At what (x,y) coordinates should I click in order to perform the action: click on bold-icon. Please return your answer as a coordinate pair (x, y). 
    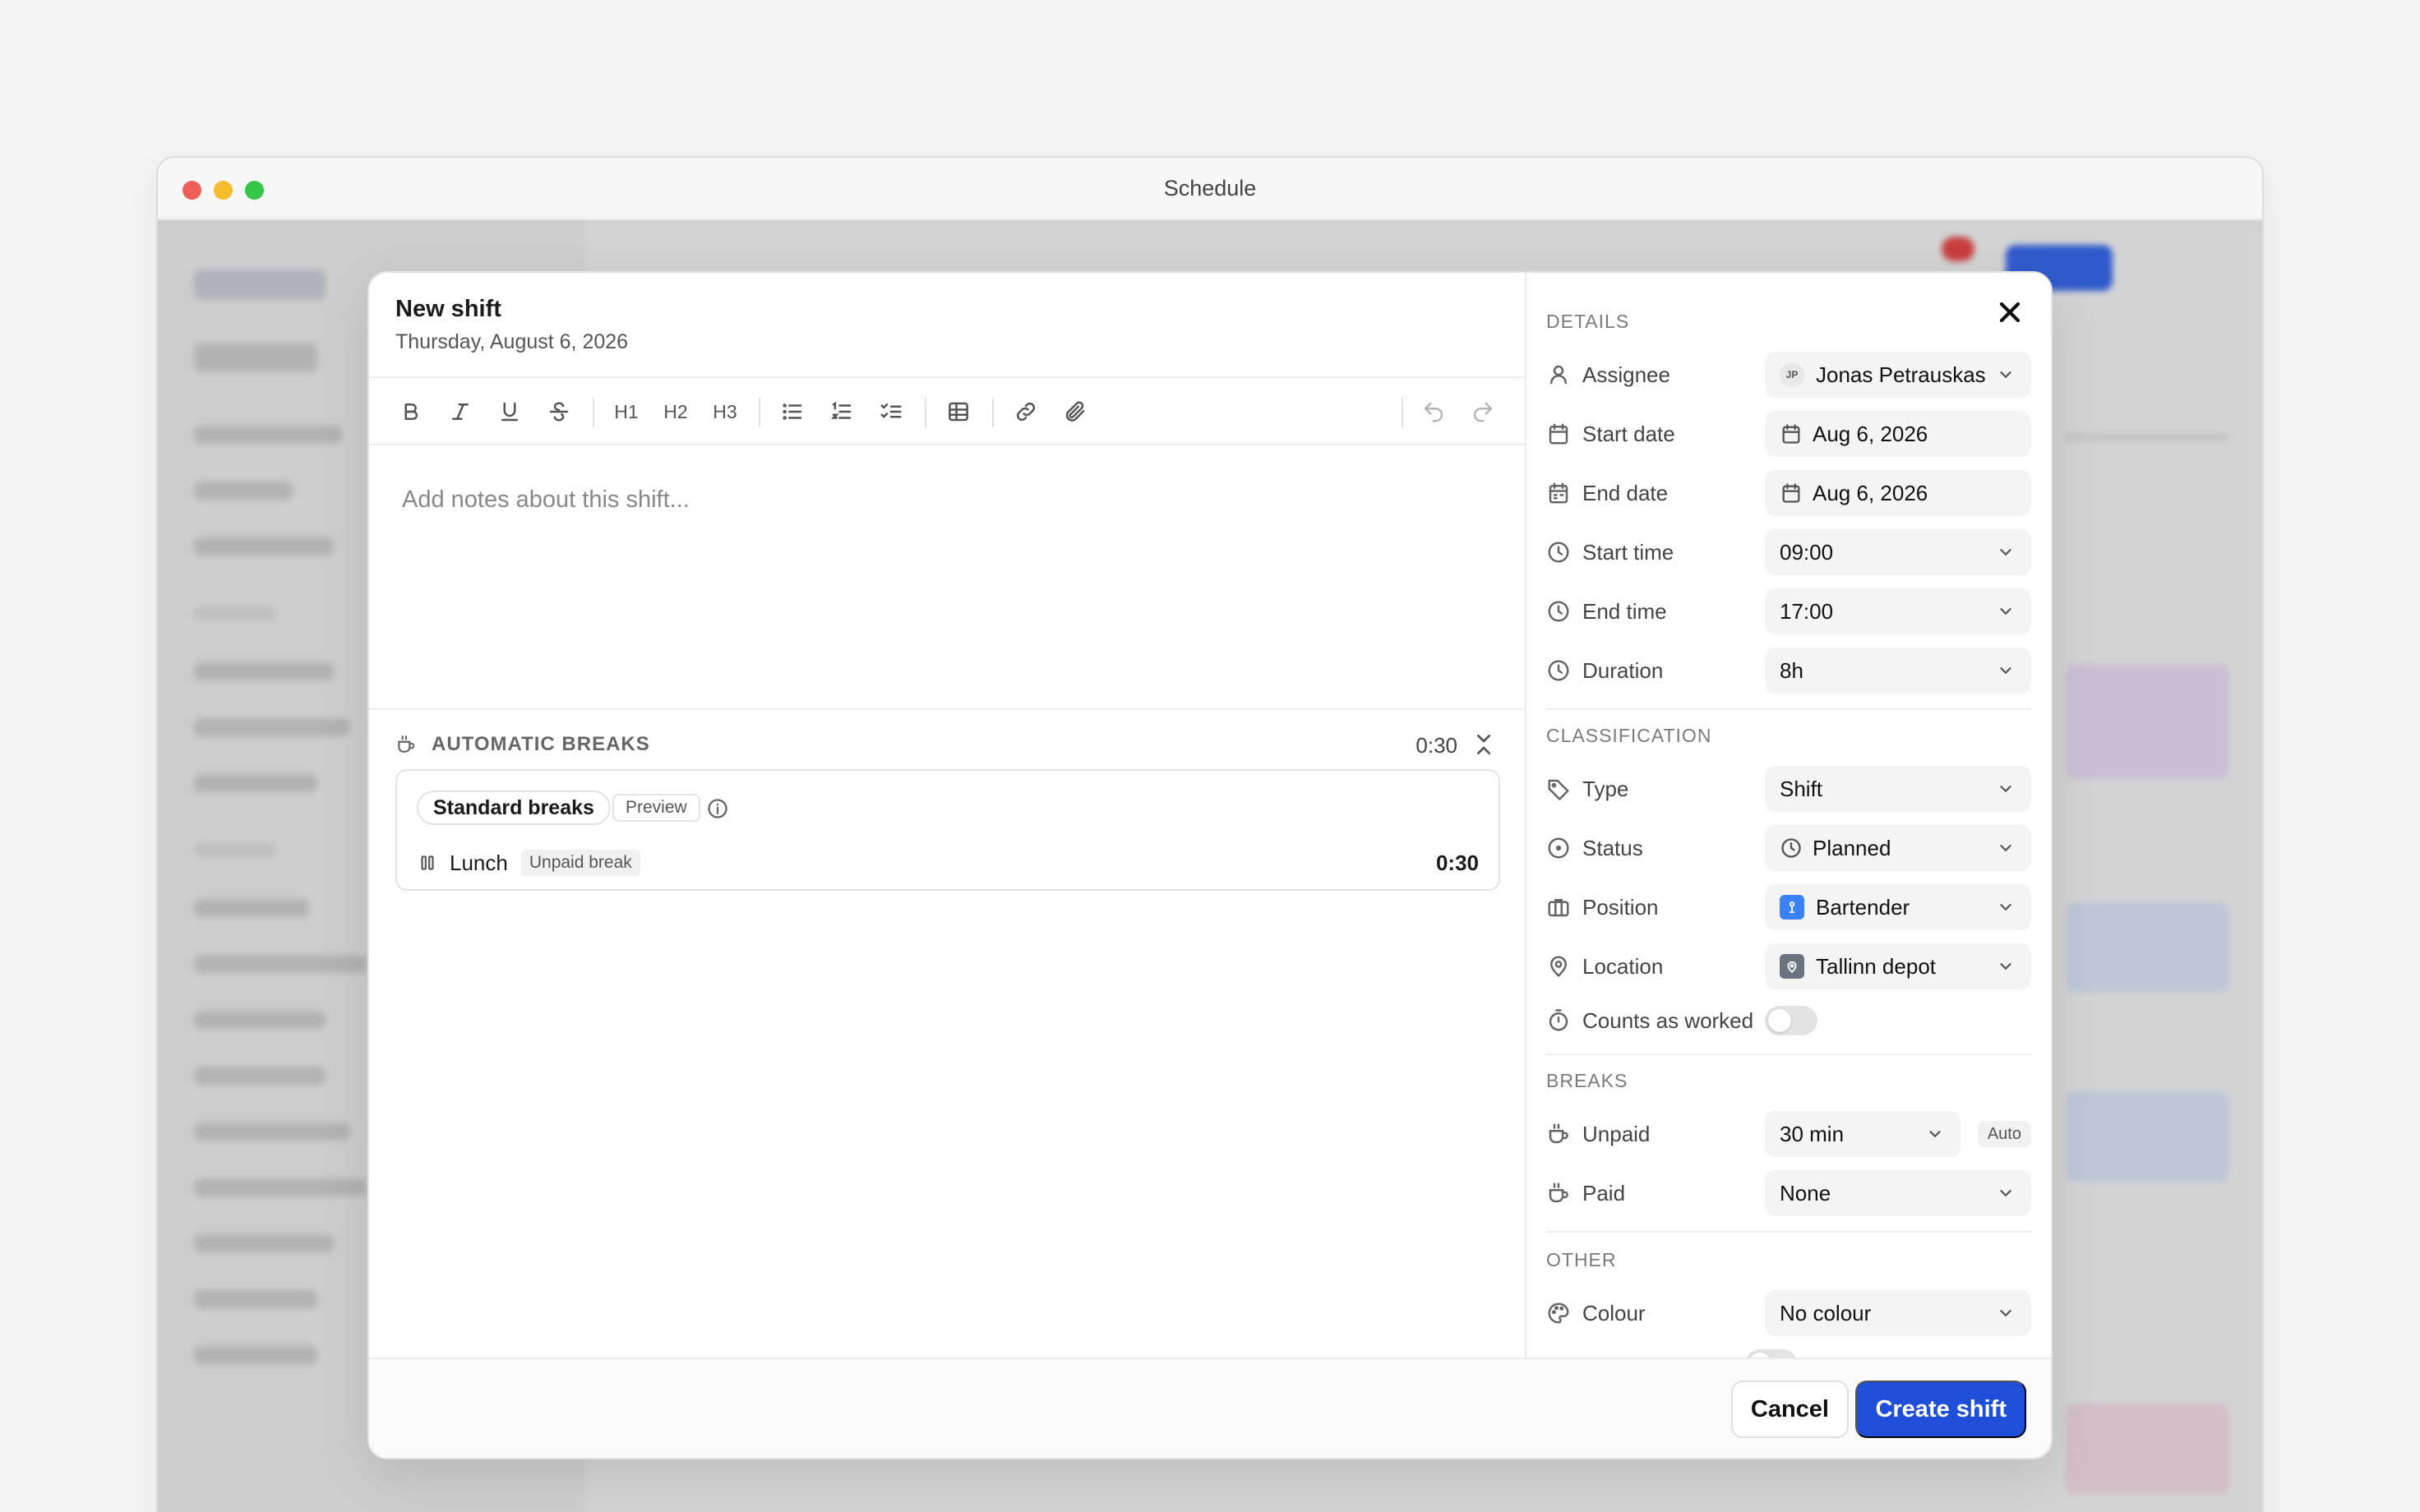
    Looking at the image, I should click on (411, 412).